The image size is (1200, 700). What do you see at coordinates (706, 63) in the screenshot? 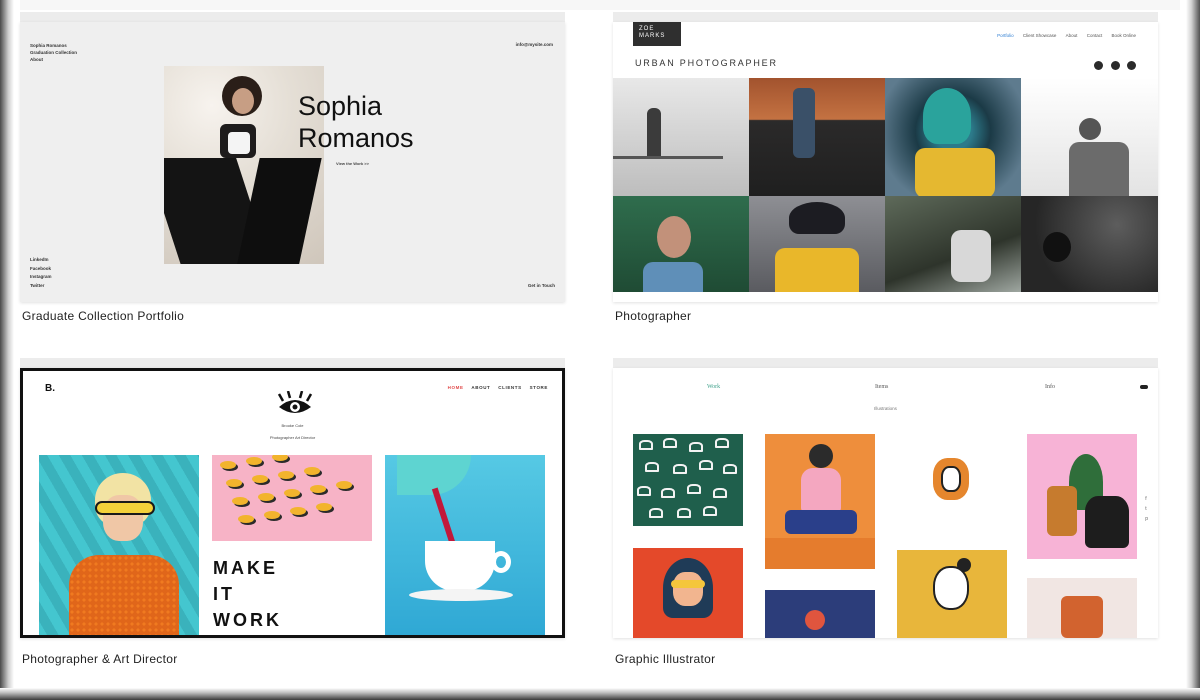
I see `preview-site-title: URBAN PHOTOGRAPHER` at bounding box center [706, 63].